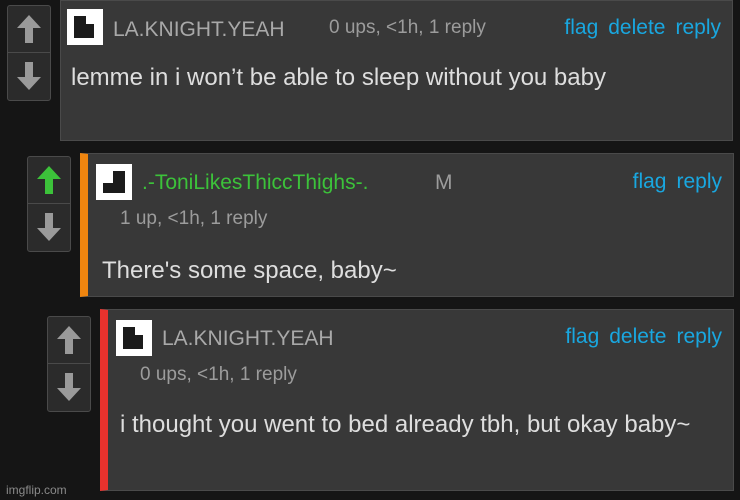 Image resolution: width=740 pixels, height=500 pixels. I want to click on gender-badge: M, so click(444, 182).